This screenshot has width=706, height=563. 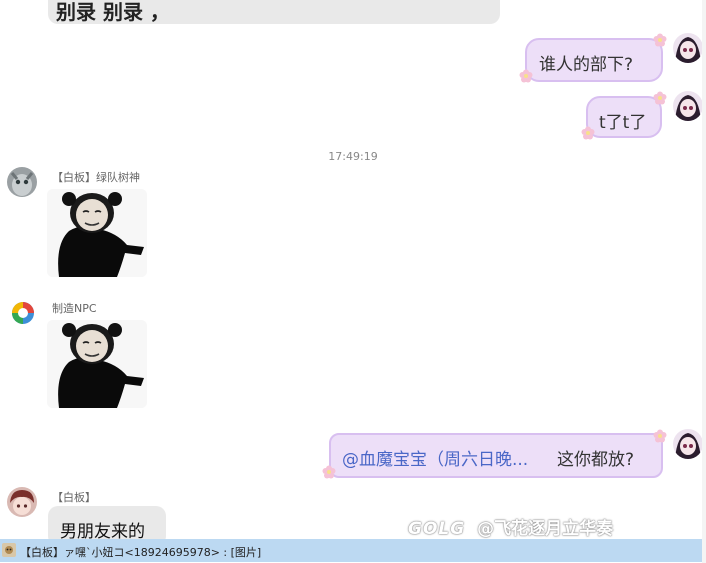 I want to click on notification-text: 【白板】ァ嘿`小妞コ<18924695978> : [图片], so click(x=141, y=552).